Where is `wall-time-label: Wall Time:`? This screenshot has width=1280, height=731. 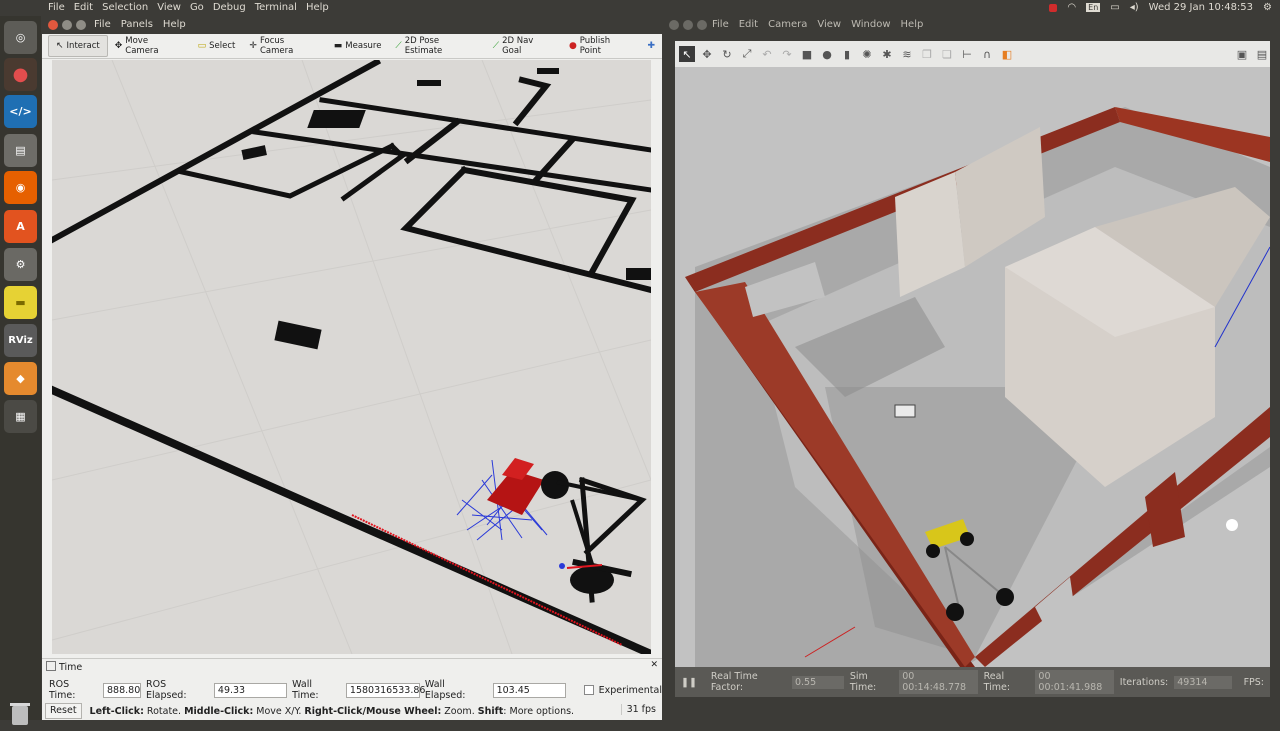 wall-time-label: Wall Time: is located at coordinates (305, 690).